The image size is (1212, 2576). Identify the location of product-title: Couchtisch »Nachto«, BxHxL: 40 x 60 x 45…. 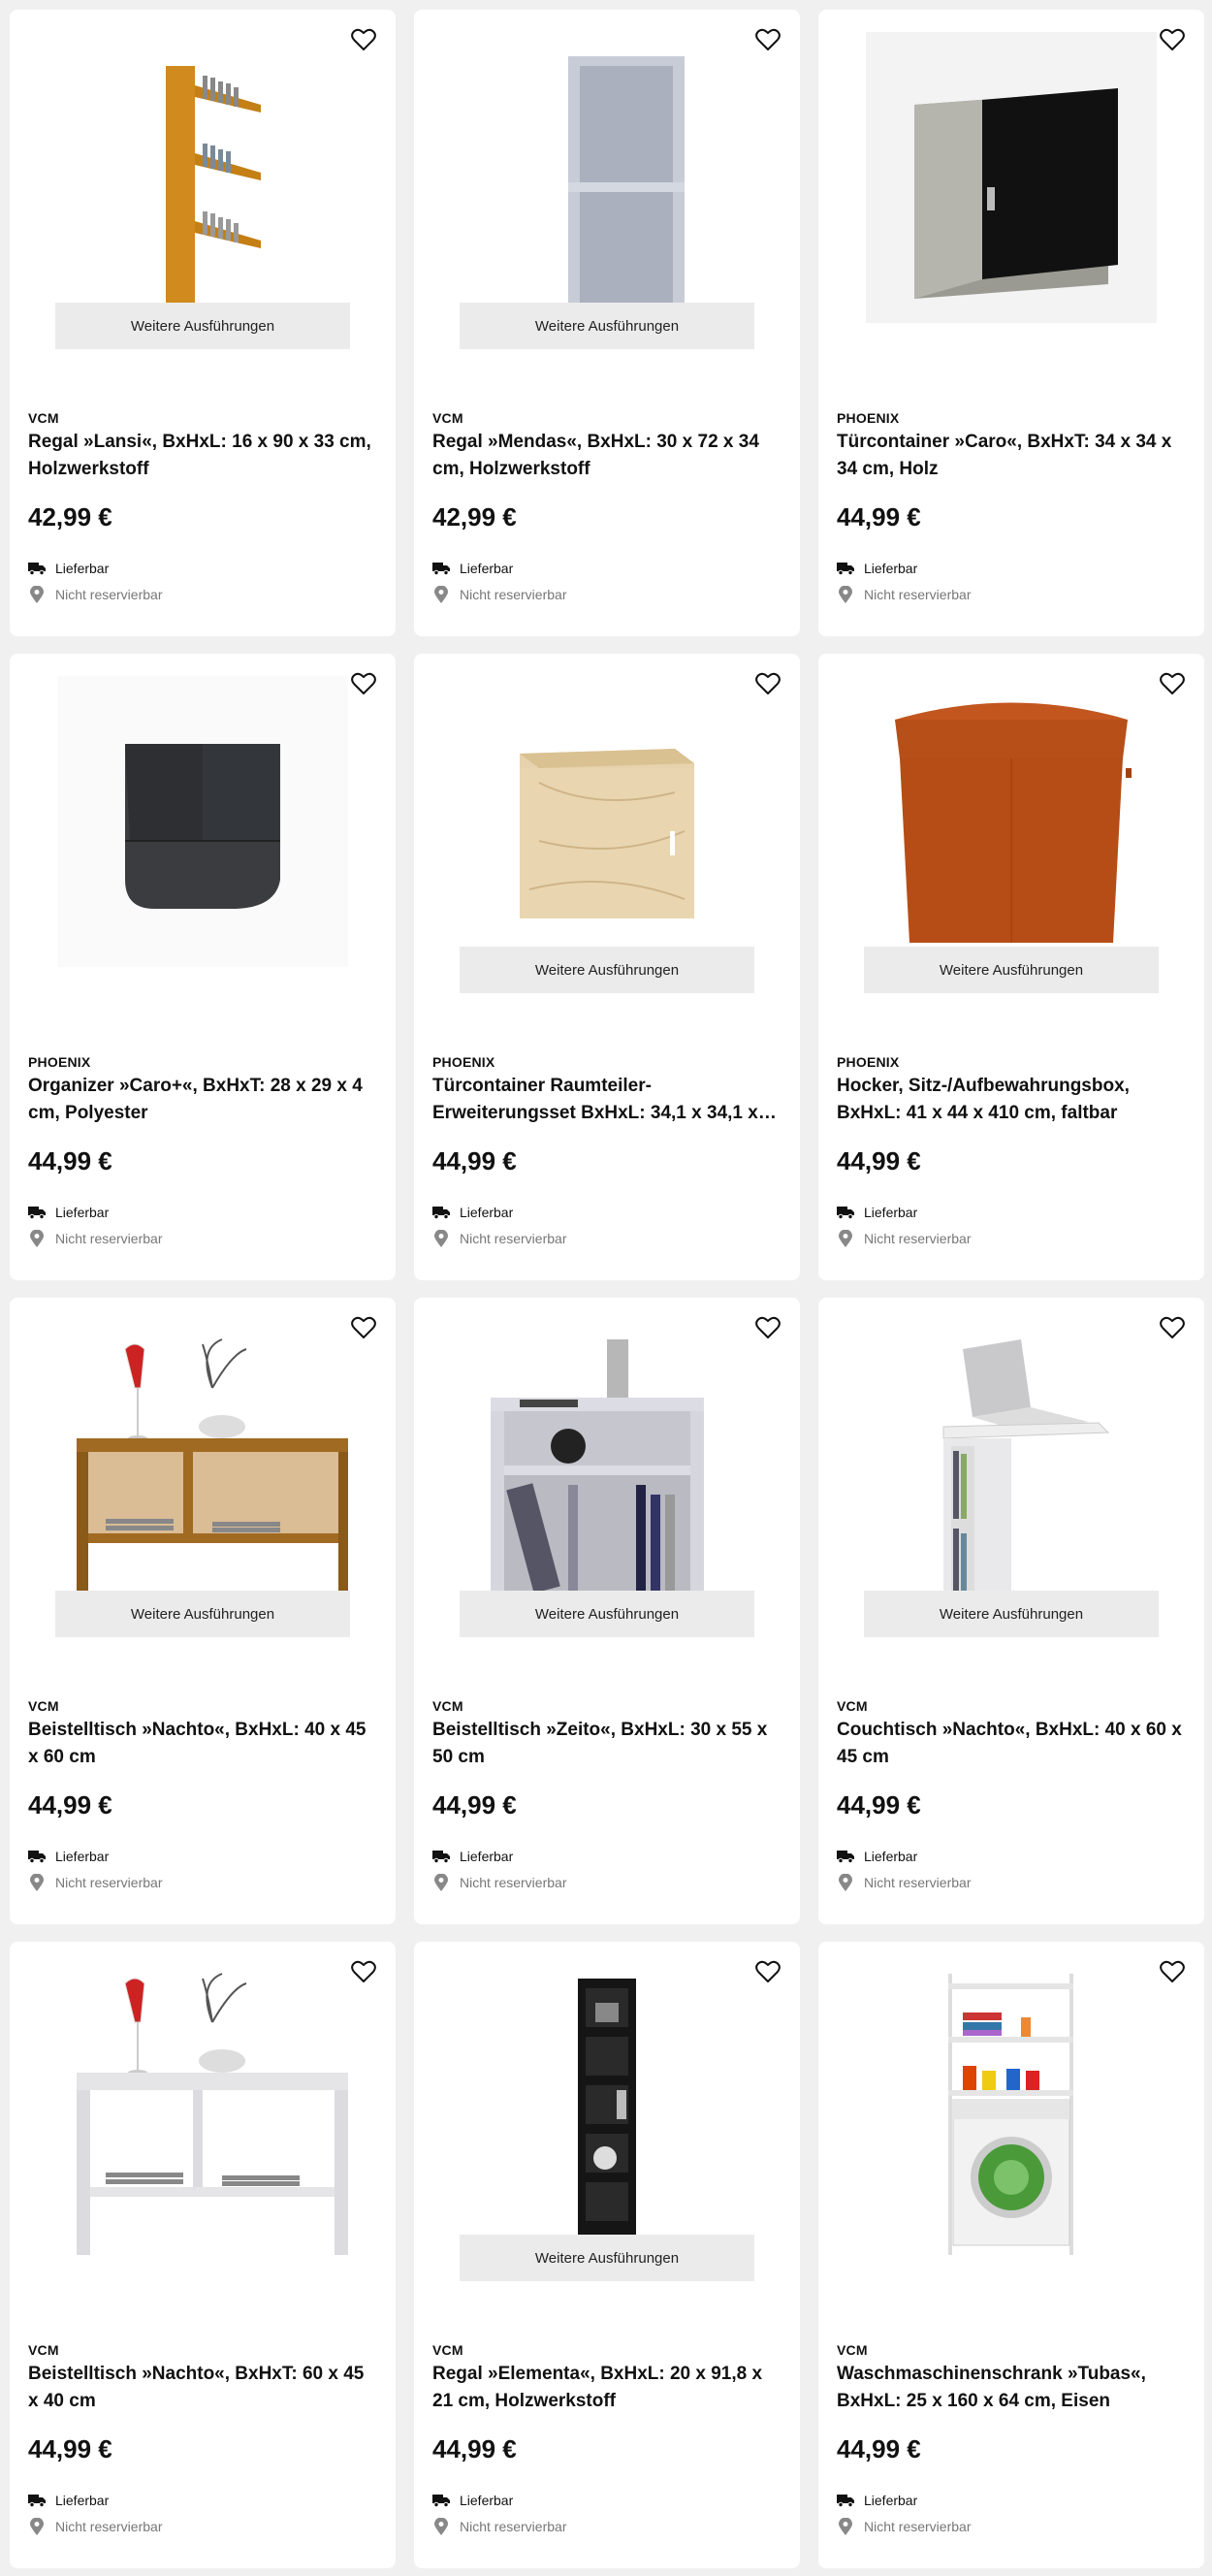
(1013, 1744).